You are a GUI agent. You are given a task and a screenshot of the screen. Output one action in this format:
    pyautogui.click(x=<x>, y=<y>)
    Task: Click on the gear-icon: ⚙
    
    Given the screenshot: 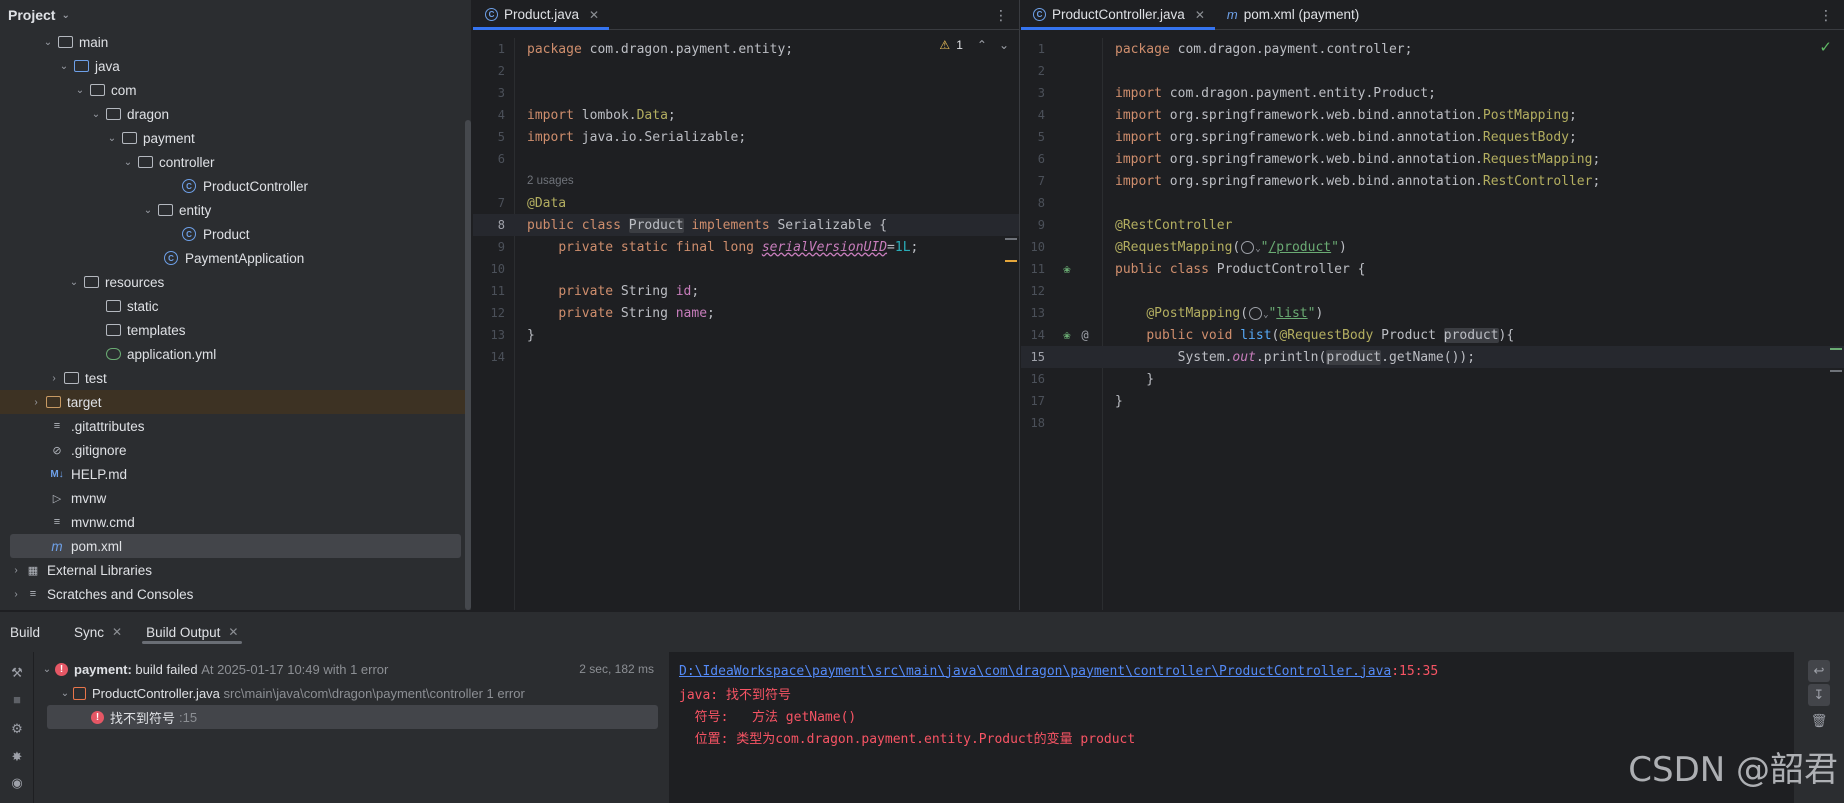 What is the action you would take?
    pyautogui.click(x=17, y=729)
    